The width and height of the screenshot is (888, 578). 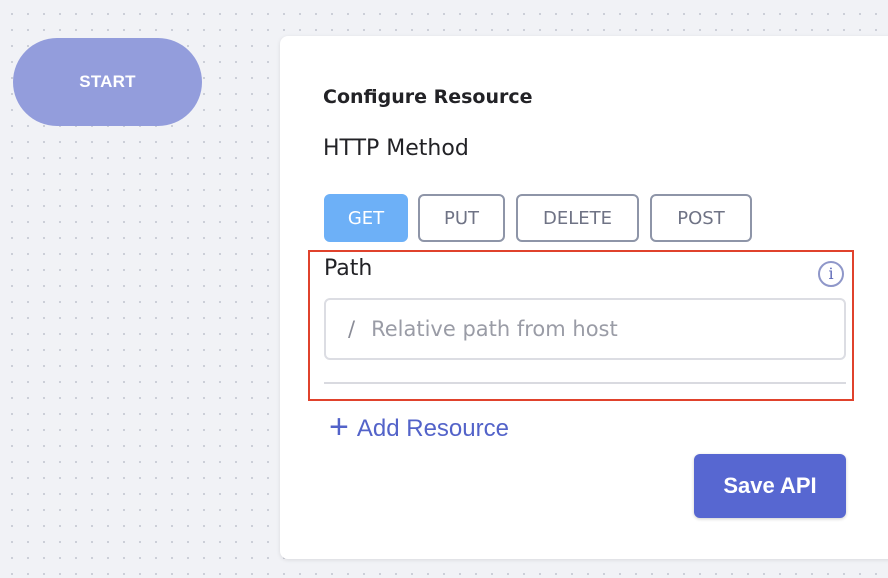 I want to click on plus-icon: +, so click(x=339, y=427).